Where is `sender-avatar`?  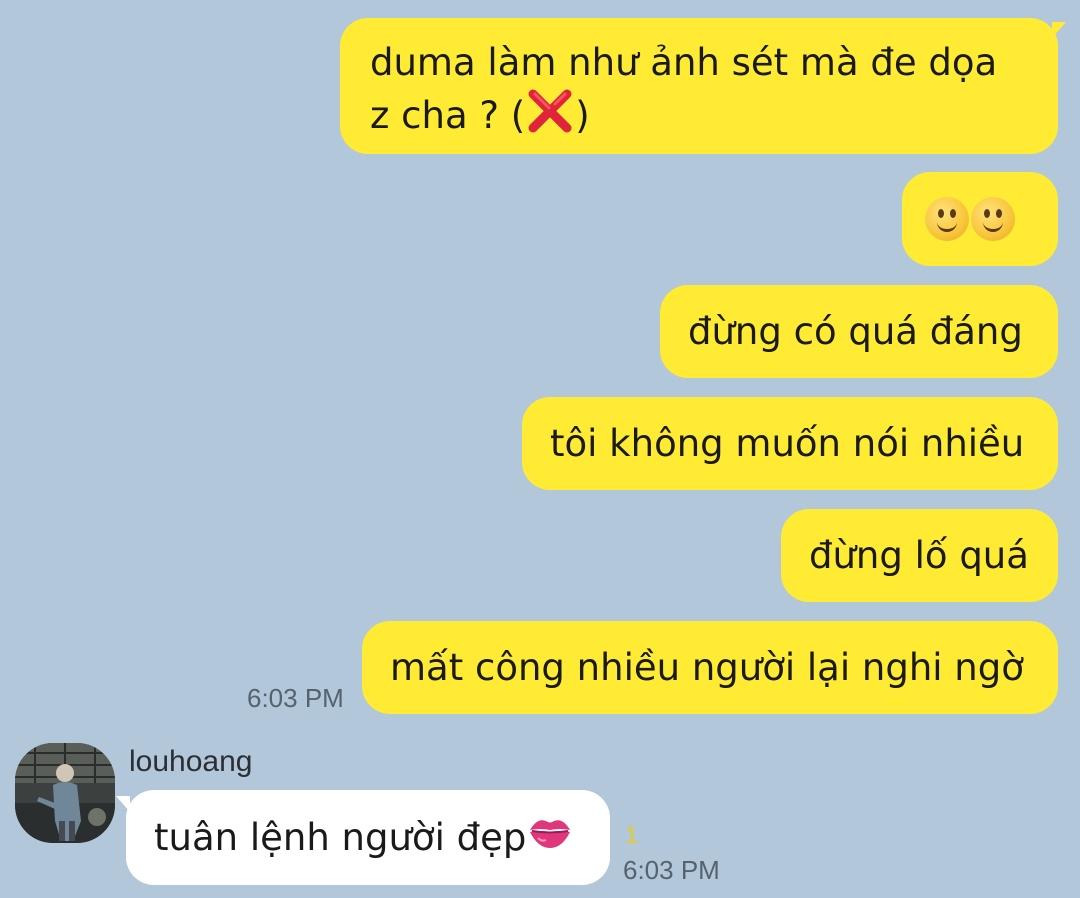
sender-avatar is located at coordinates (65, 793).